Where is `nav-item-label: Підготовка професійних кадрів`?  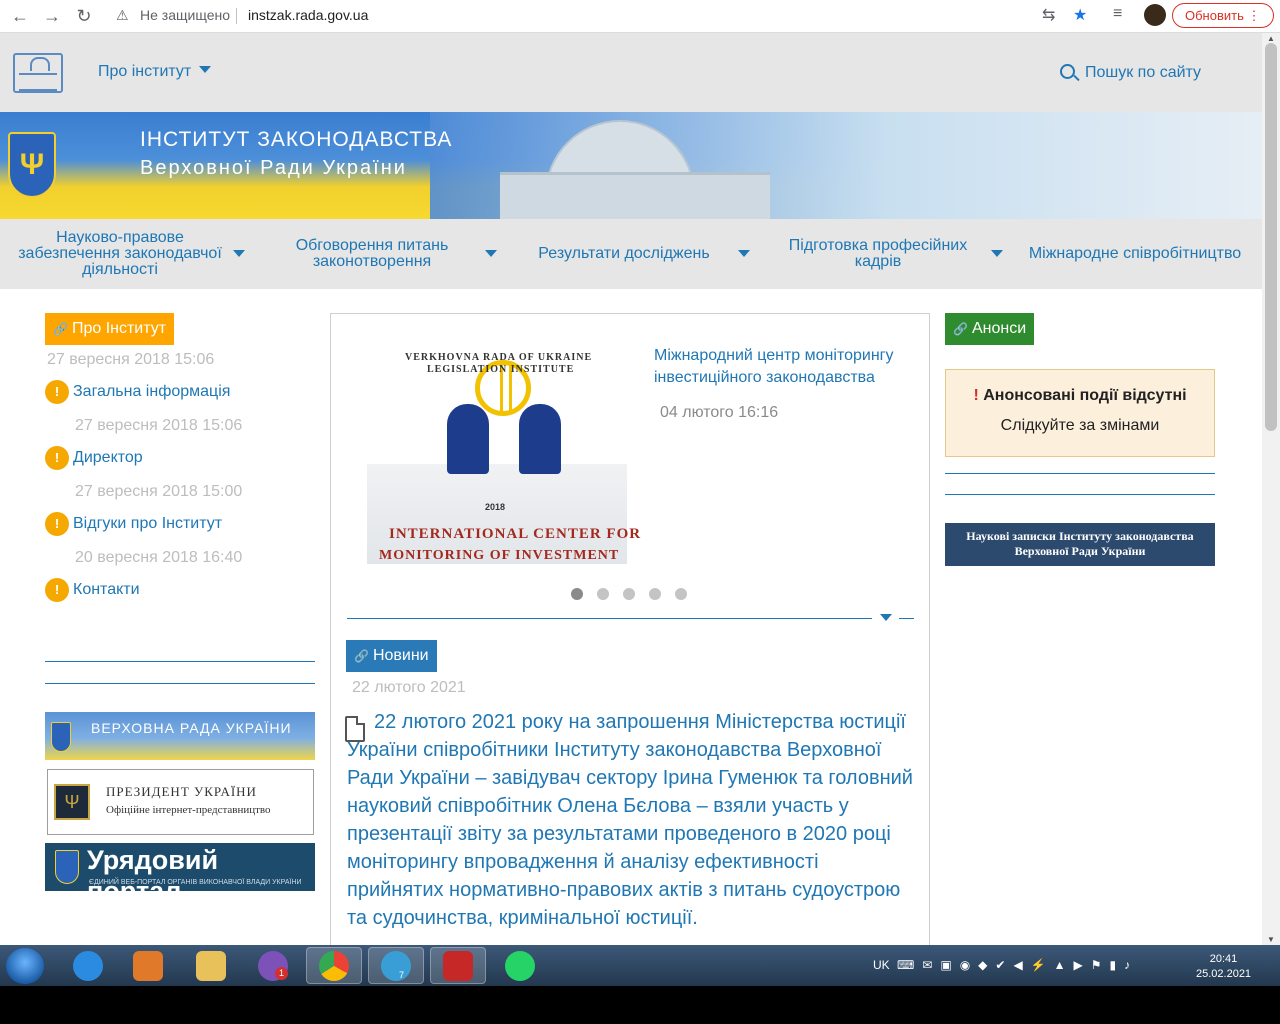 nav-item-label: Підготовка професійних кадрів is located at coordinates (878, 253).